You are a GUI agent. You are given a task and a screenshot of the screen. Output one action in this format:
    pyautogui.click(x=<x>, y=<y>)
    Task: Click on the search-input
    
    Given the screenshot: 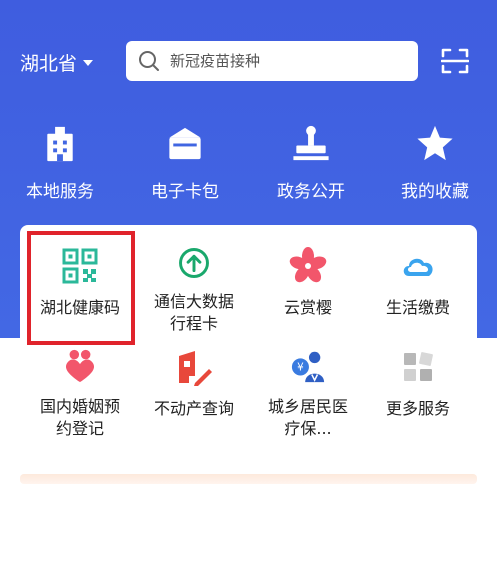 What is the action you would take?
    pyautogui.click(x=290, y=61)
    